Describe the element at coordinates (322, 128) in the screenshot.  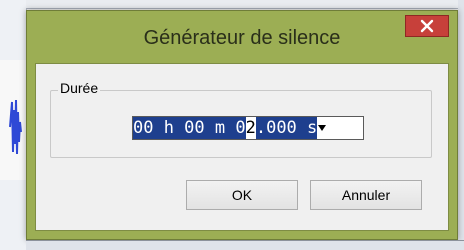
I see `chevron-down-icon` at that location.